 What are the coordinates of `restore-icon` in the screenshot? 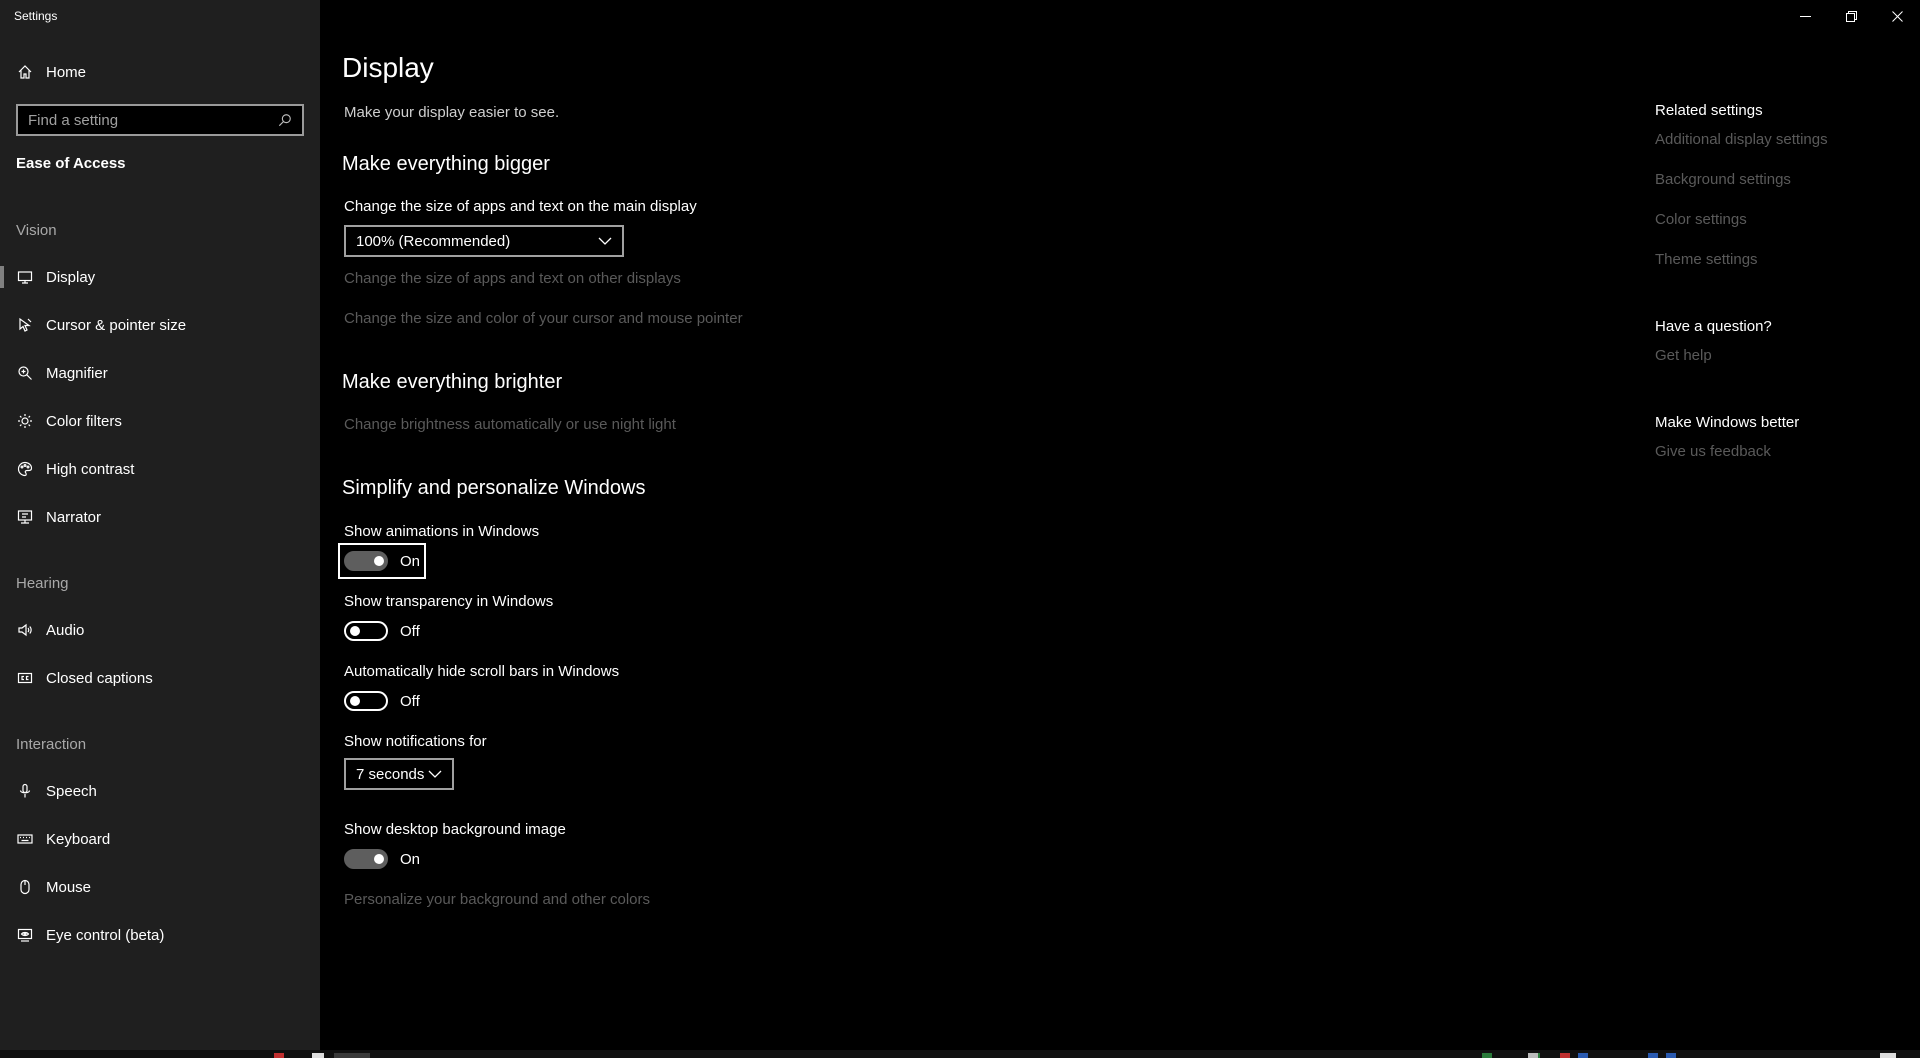 It's located at (1851, 16).